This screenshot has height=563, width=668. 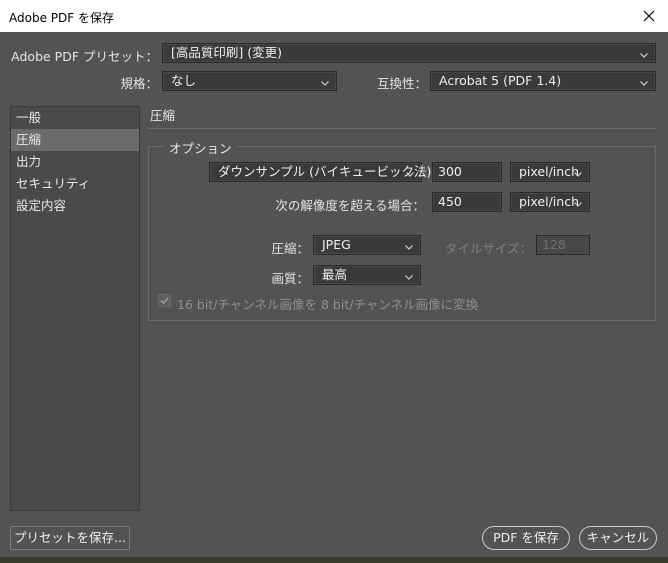 What do you see at coordinates (649, 16) in the screenshot?
I see `close-icon` at bounding box center [649, 16].